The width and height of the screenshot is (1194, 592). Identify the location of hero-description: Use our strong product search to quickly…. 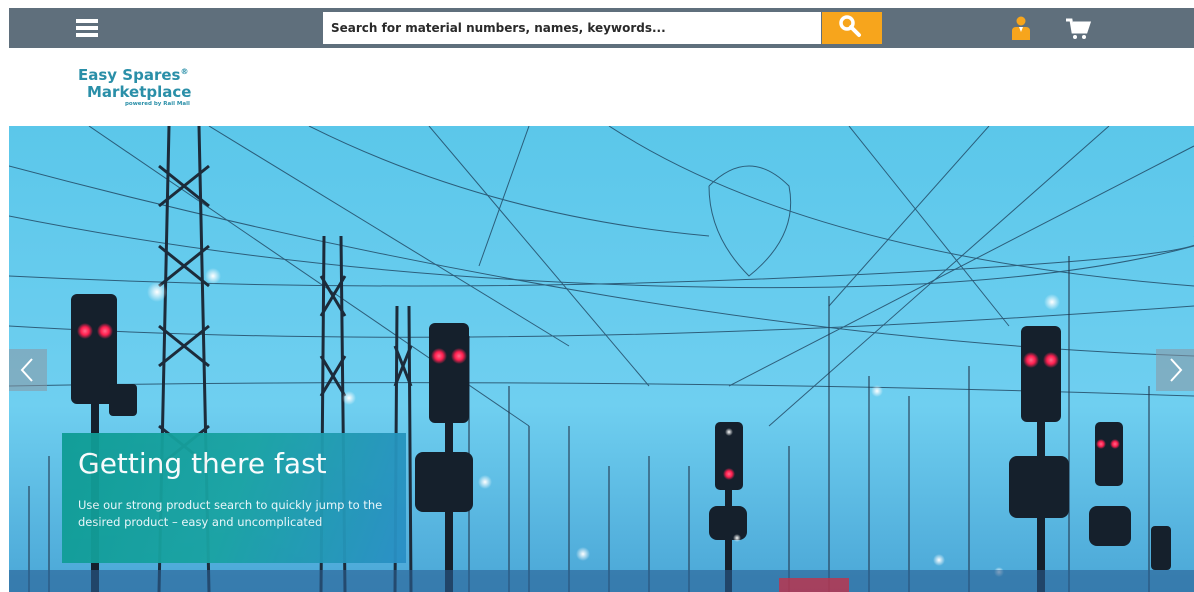
(230, 513).